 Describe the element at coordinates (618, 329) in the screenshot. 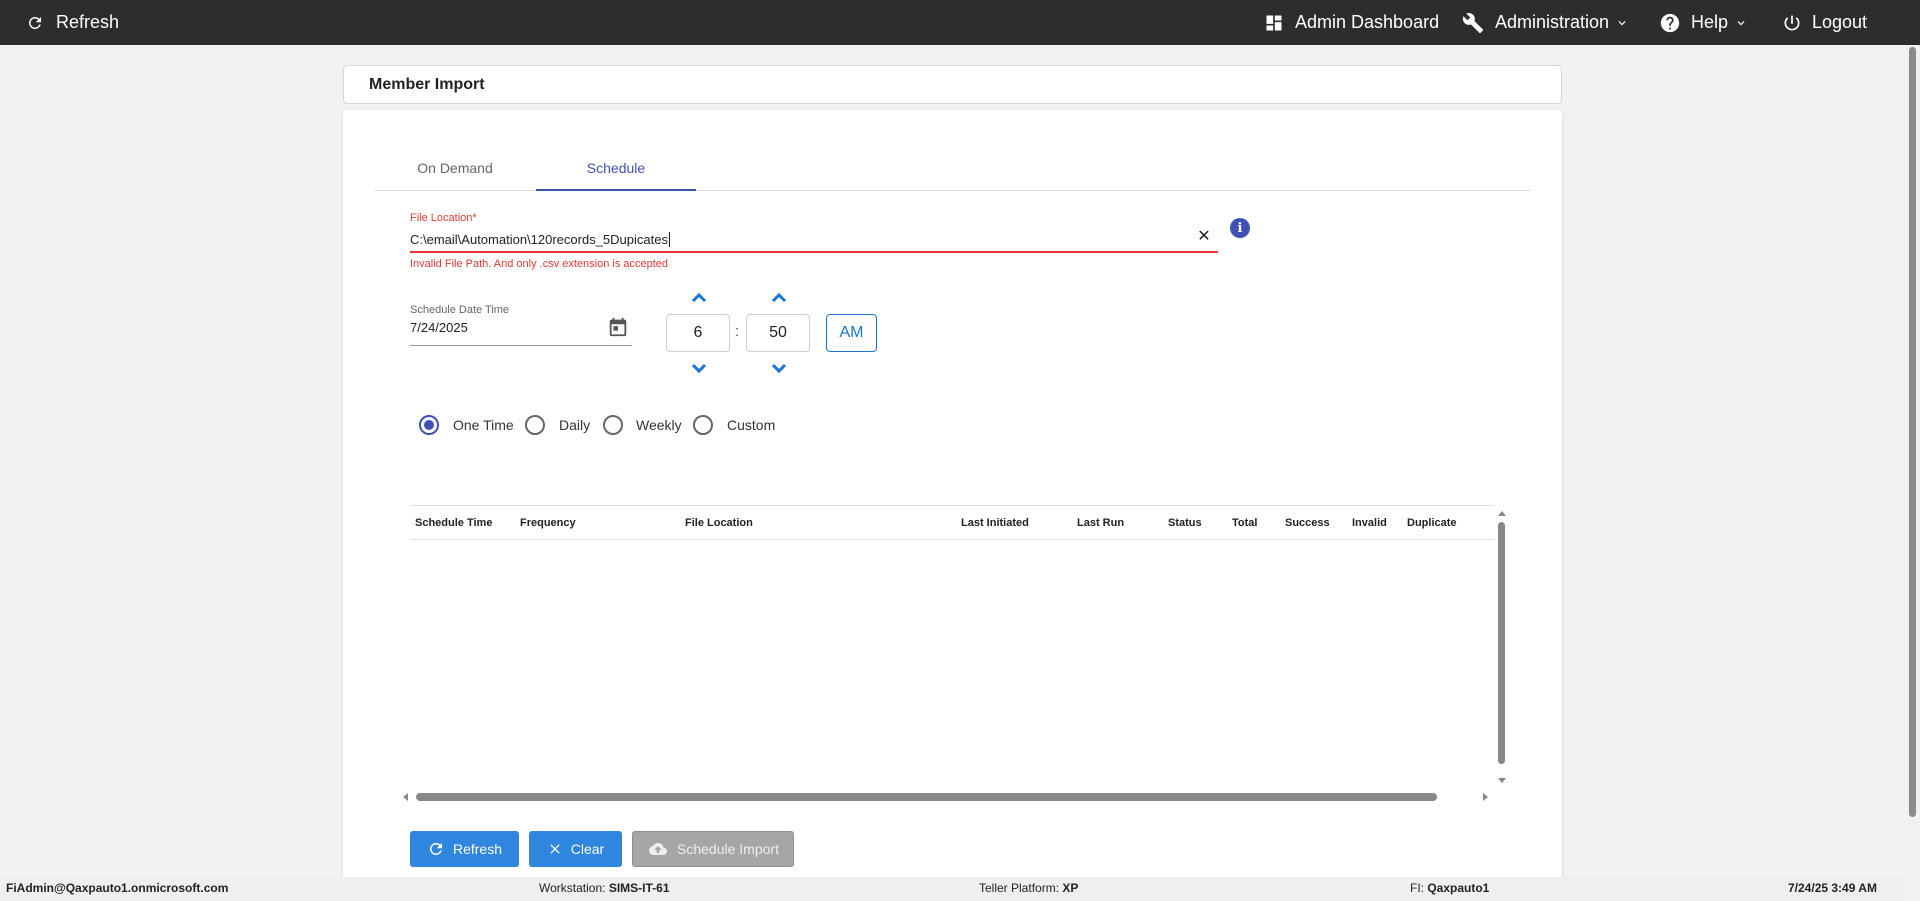

I see `calendar-icon` at that location.